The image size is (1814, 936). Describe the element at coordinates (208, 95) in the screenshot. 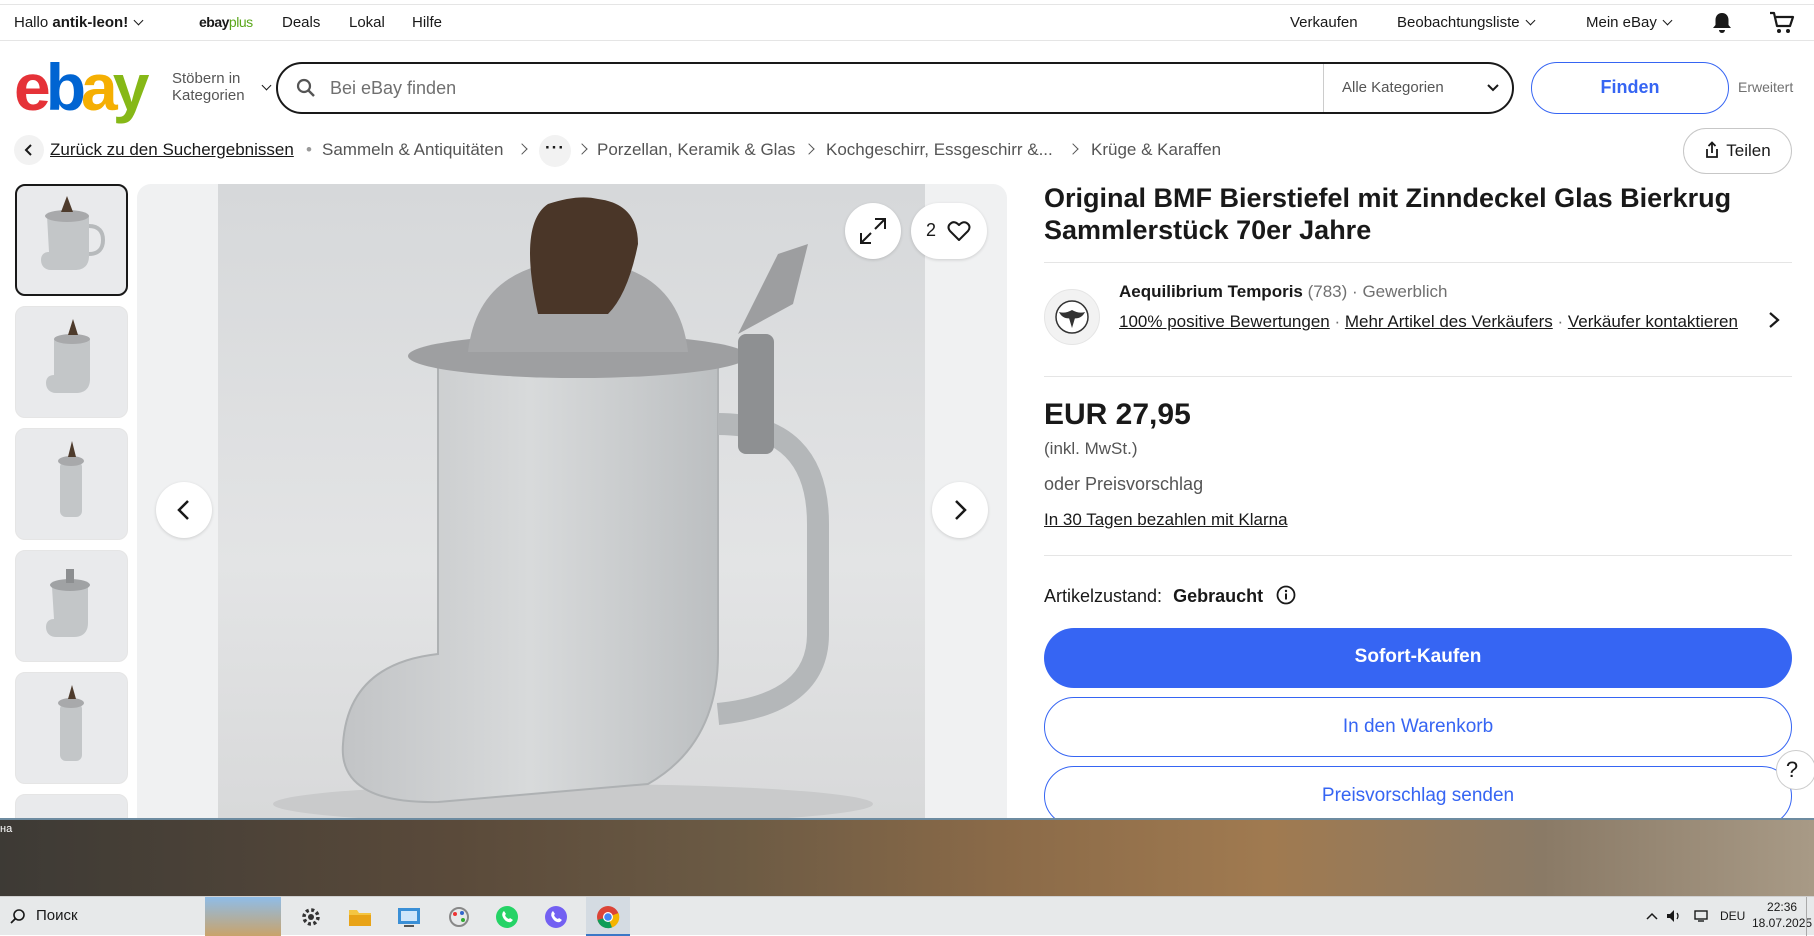

I see `browse-line2: Kategorien` at that location.